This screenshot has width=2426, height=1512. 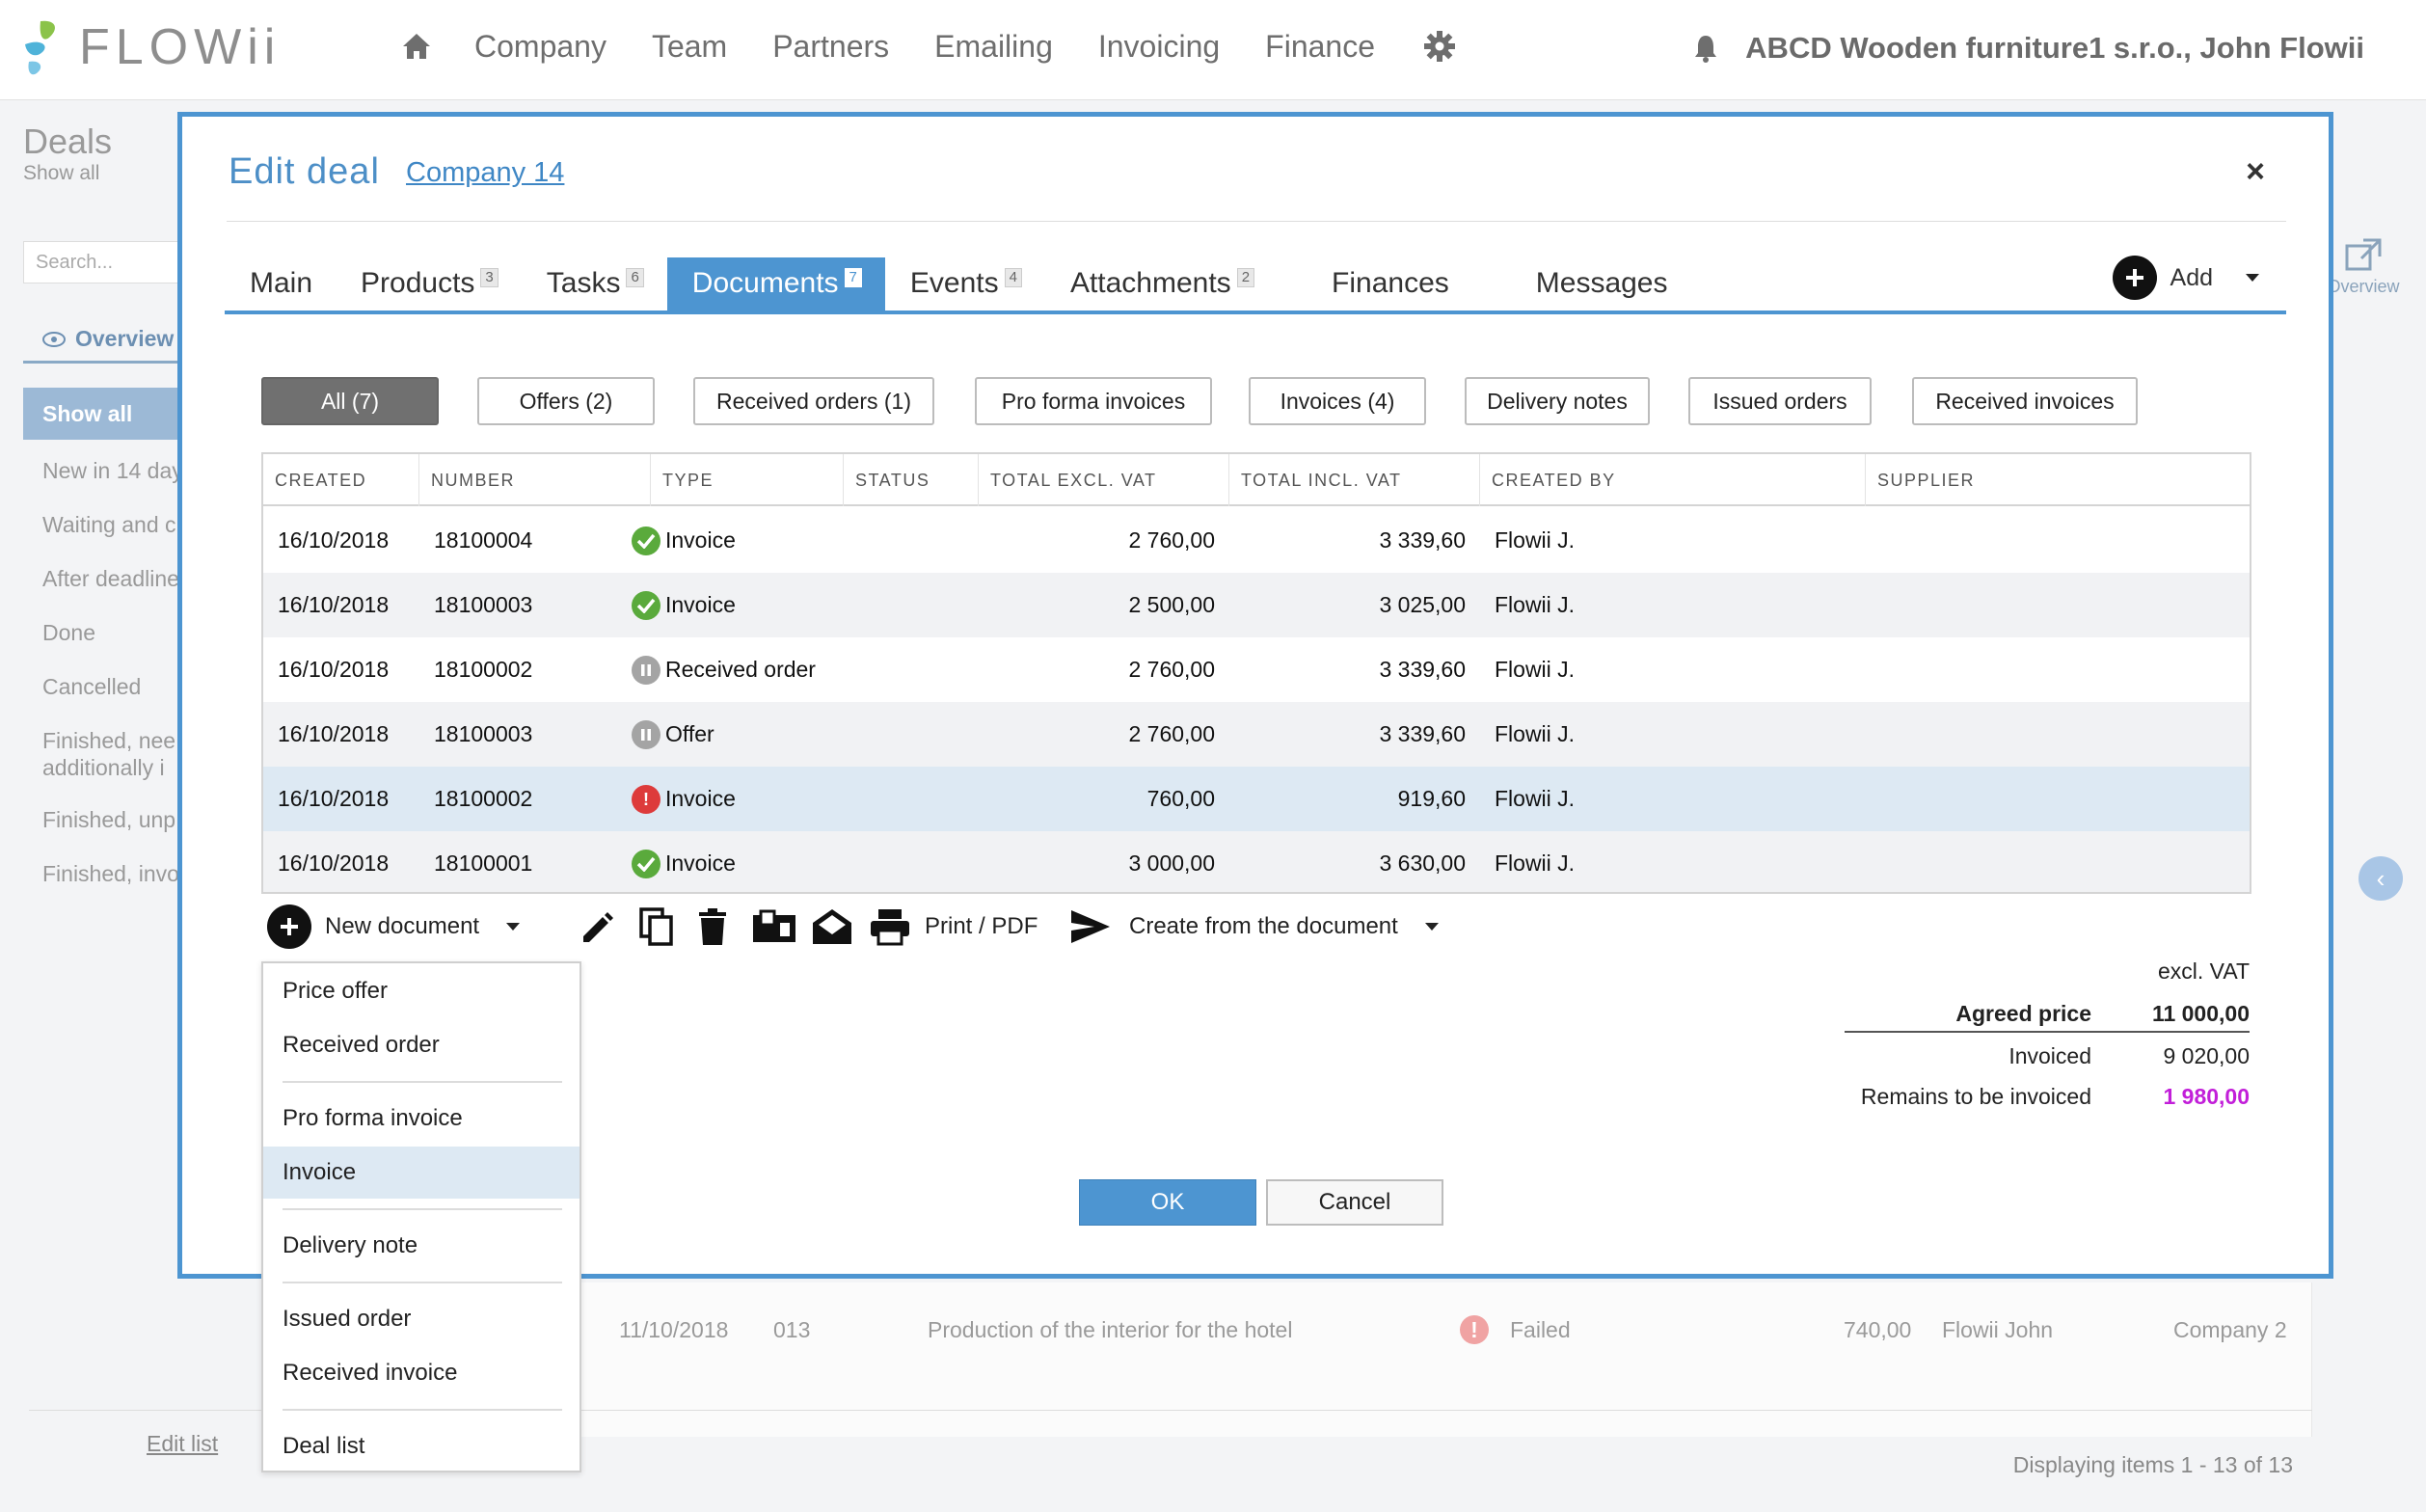 I want to click on summary-header-row: excl. VAT, so click(x=2047, y=971).